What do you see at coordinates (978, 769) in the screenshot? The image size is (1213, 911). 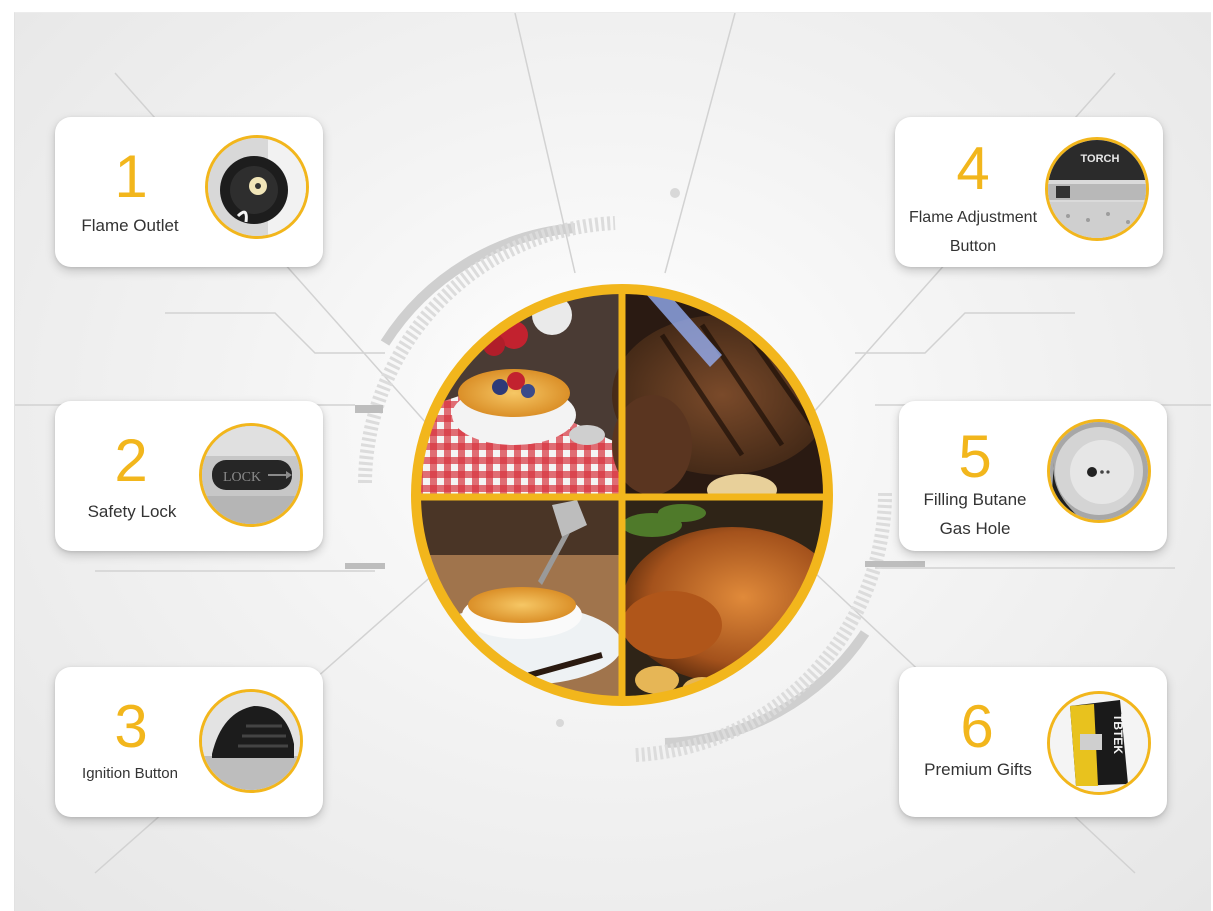 I see `feature-label: Premium Gifts` at bounding box center [978, 769].